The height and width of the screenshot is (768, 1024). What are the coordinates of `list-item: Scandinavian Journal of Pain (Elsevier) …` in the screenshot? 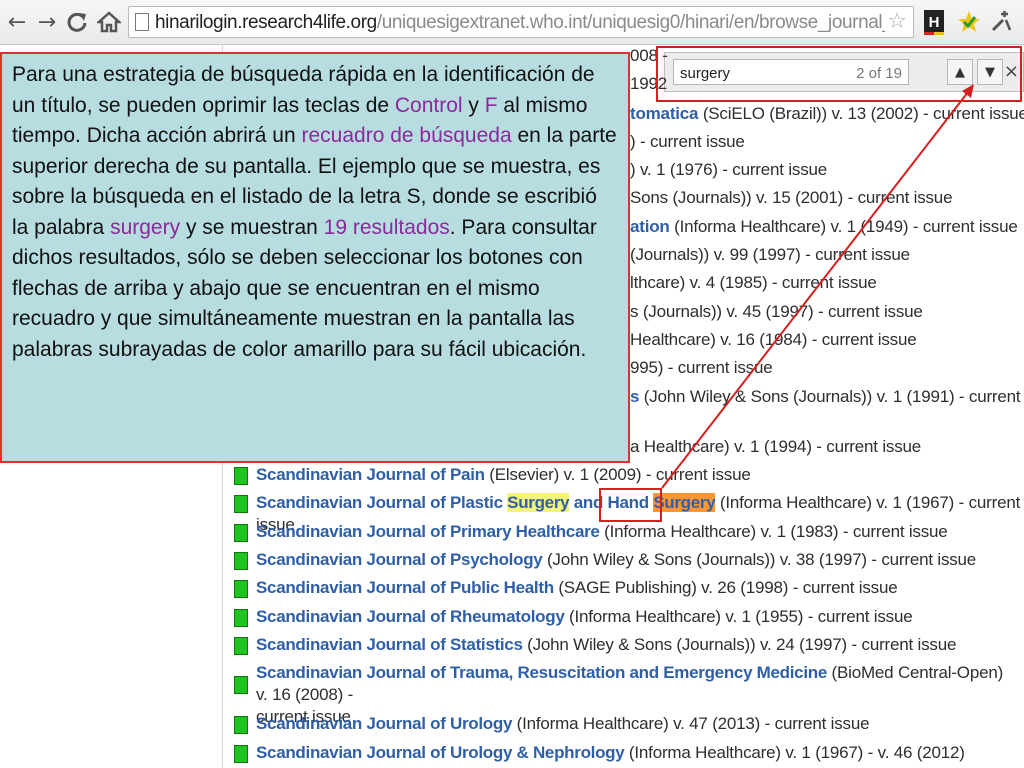 It's located at (492, 477).